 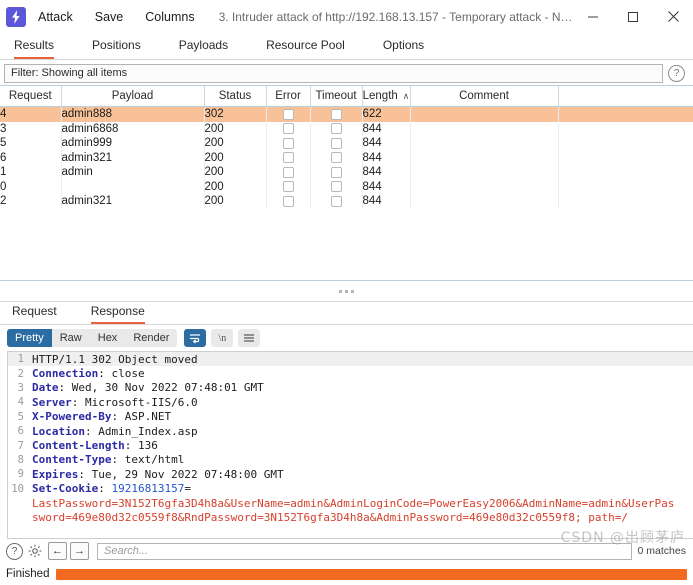 What do you see at coordinates (406, 96) in the screenshot?
I see `sort-ascending-icon: ∧` at bounding box center [406, 96].